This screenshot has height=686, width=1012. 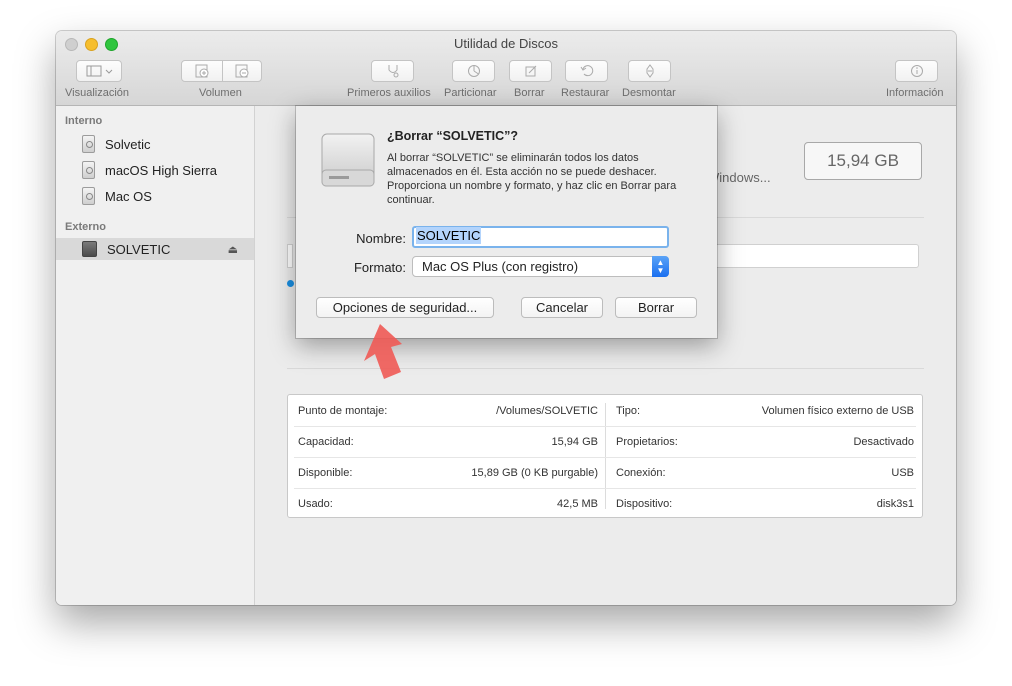 What do you see at coordinates (220, 93) in the screenshot?
I see `toolbar-label-volumen: Volumen` at bounding box center [220, 93].